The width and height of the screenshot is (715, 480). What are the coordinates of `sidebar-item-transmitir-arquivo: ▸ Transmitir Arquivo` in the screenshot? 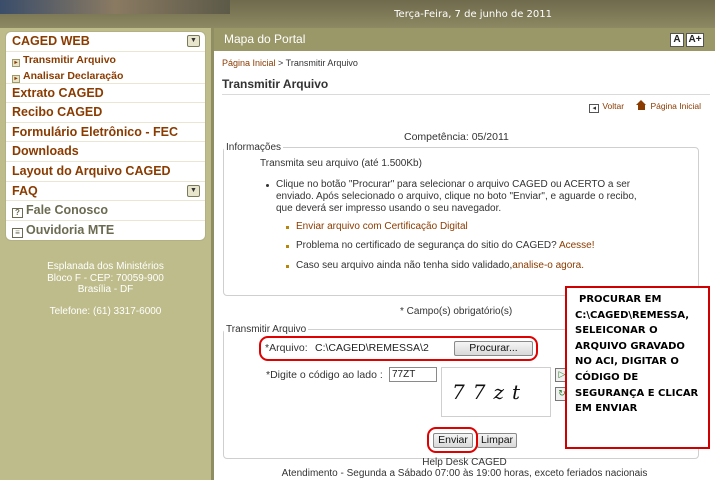 It's located at (105, 60).